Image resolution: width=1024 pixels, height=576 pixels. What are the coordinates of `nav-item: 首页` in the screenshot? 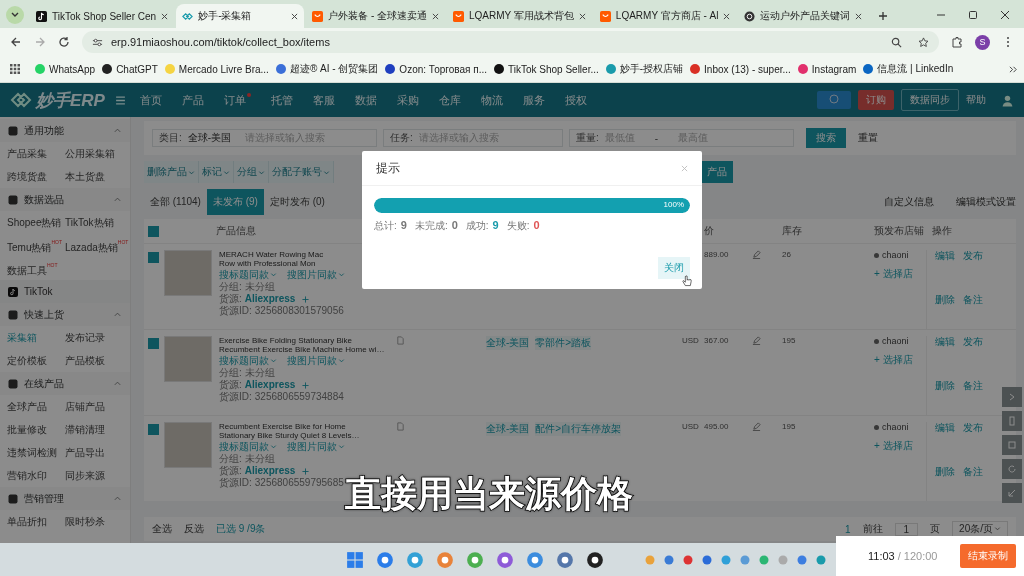 It's located at (150, 100).